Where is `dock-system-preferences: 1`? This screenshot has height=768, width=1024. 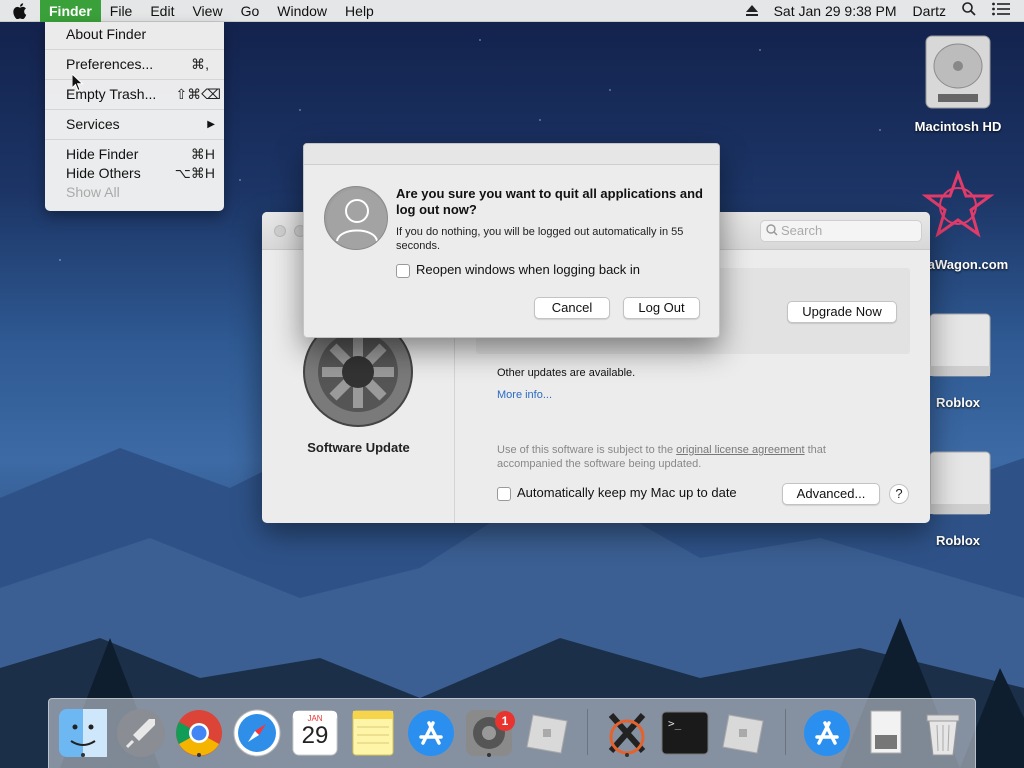
dock-system-preferences: 1 is located at coordinates (489, 733).